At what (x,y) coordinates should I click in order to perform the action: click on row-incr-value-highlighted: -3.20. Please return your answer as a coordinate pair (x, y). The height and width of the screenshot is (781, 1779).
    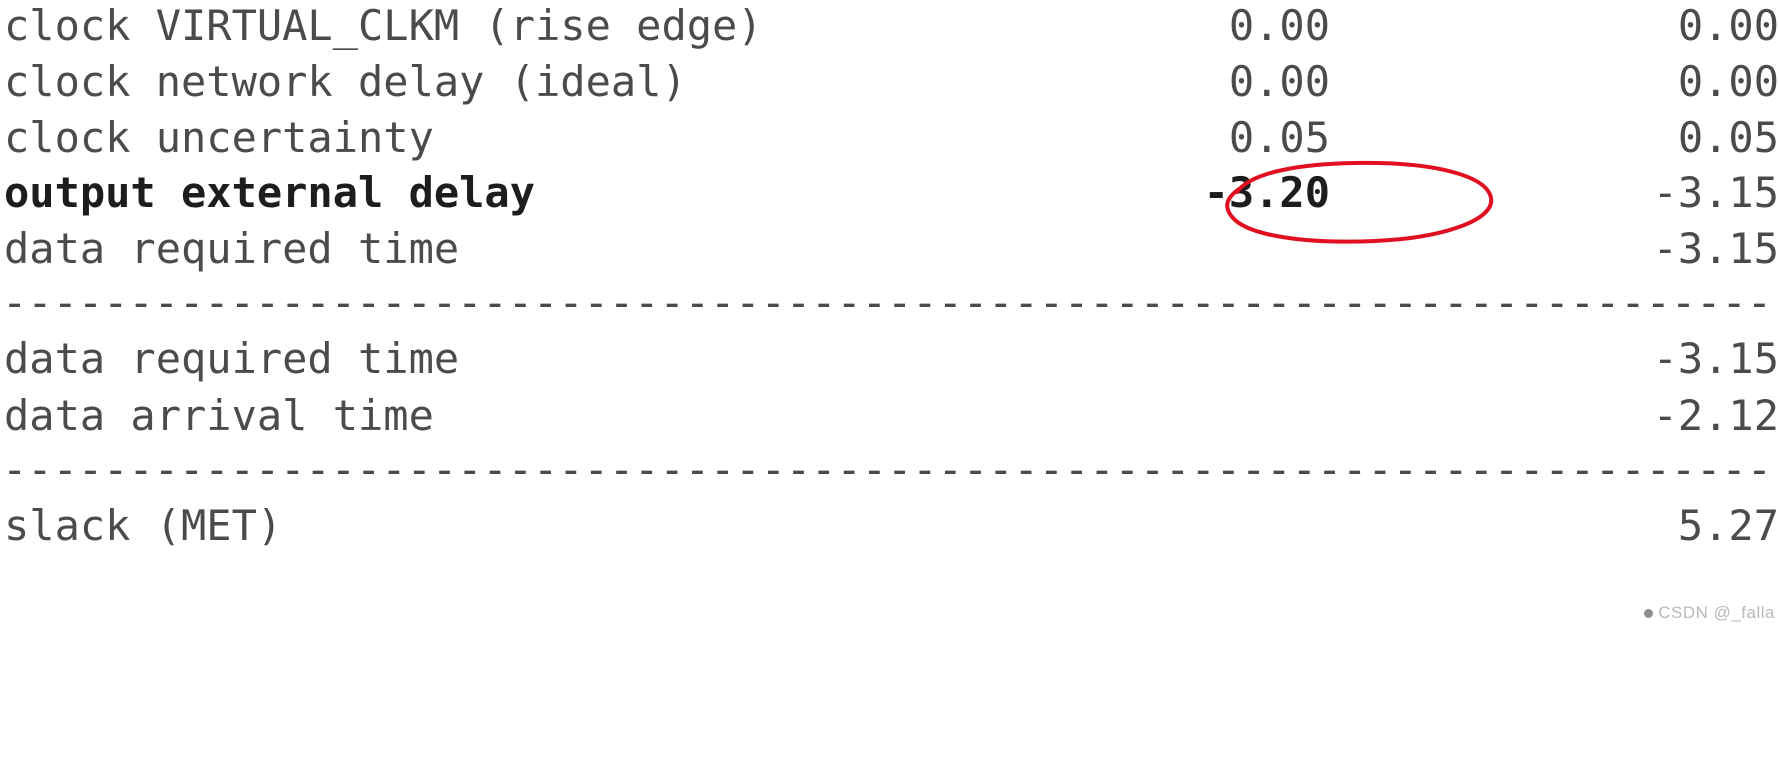
    Looking at the image, I should click on (1266, 192).